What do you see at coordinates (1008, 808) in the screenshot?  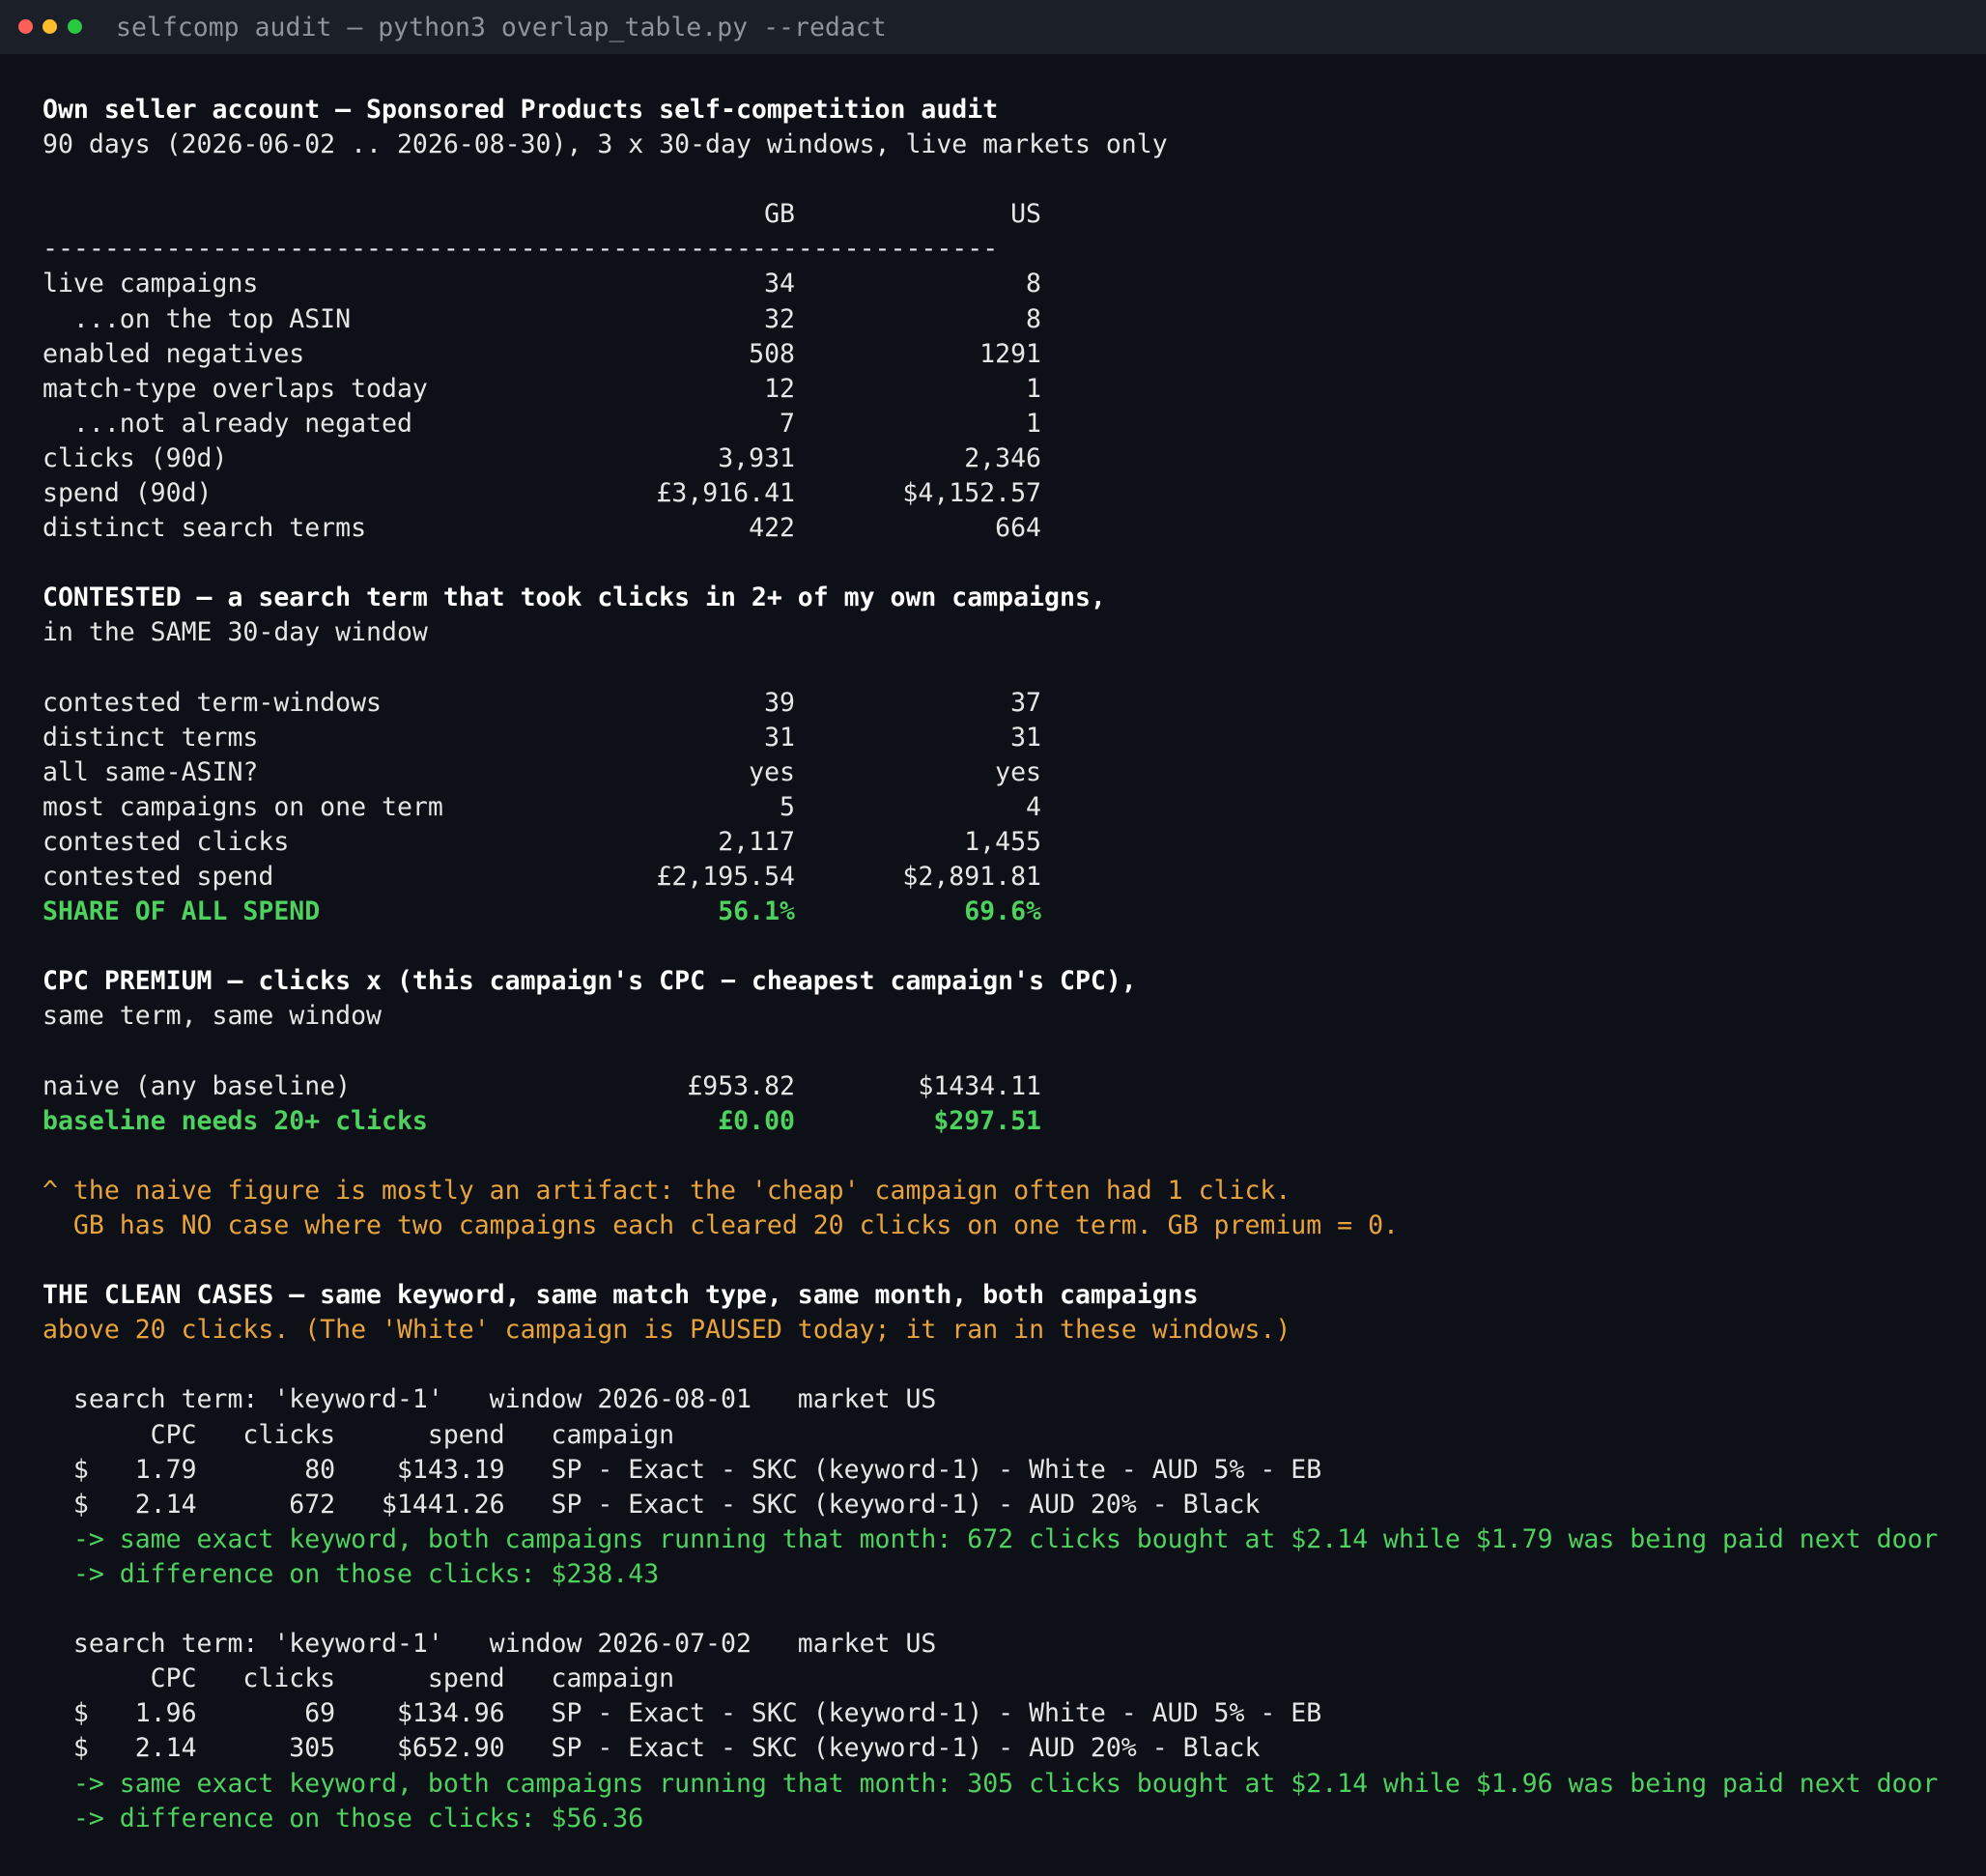 I see `contested-row: most campaigns on one term 5 4` at bounding box center [1008, 808].